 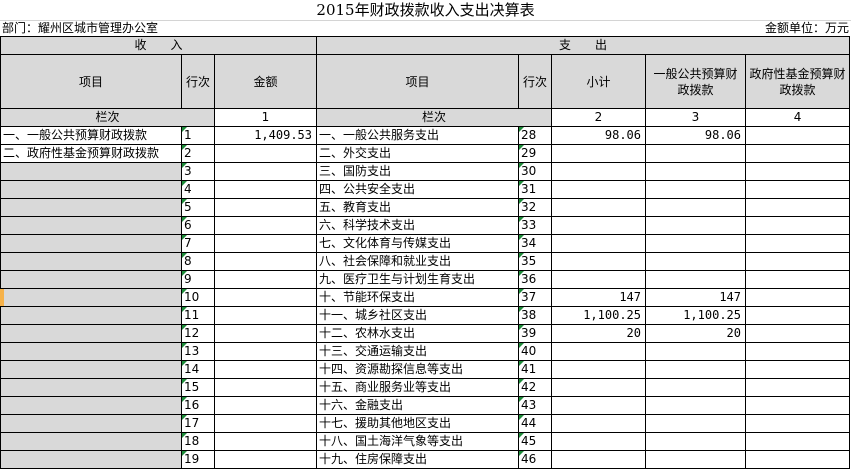 I want to click on expense-item-cell: 十、节能环保支出, so click(x=417, y=297).